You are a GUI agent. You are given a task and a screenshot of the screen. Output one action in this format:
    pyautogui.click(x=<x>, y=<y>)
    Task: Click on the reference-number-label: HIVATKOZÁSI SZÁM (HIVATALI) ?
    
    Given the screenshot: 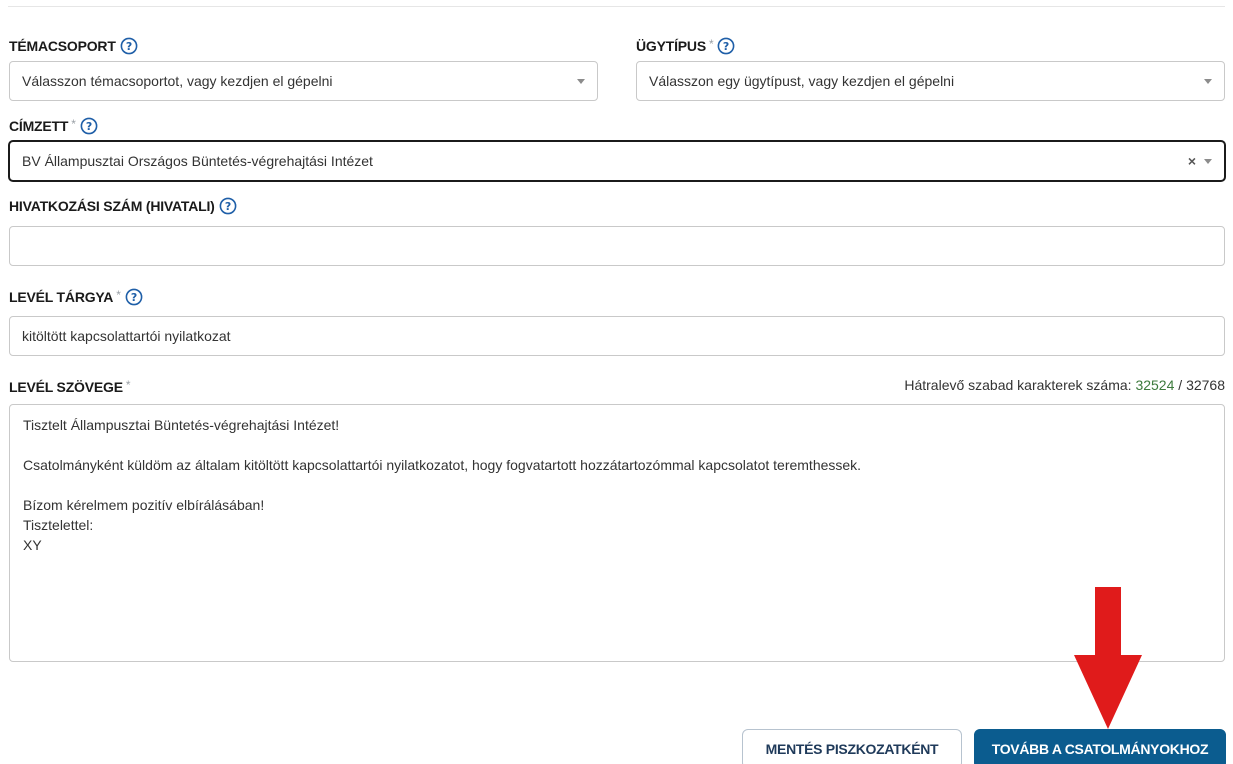 What is the action you would take?
    pyautogui.click(x=123, y=206)
    